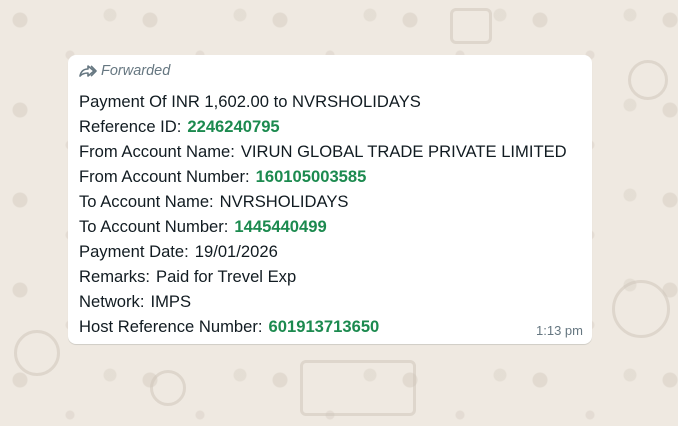 The width and height of the screenshot is (678, 426). Describe the element at coordinates (88, 71) in the screenshot. I see `forward-arrow-icon` at that location.